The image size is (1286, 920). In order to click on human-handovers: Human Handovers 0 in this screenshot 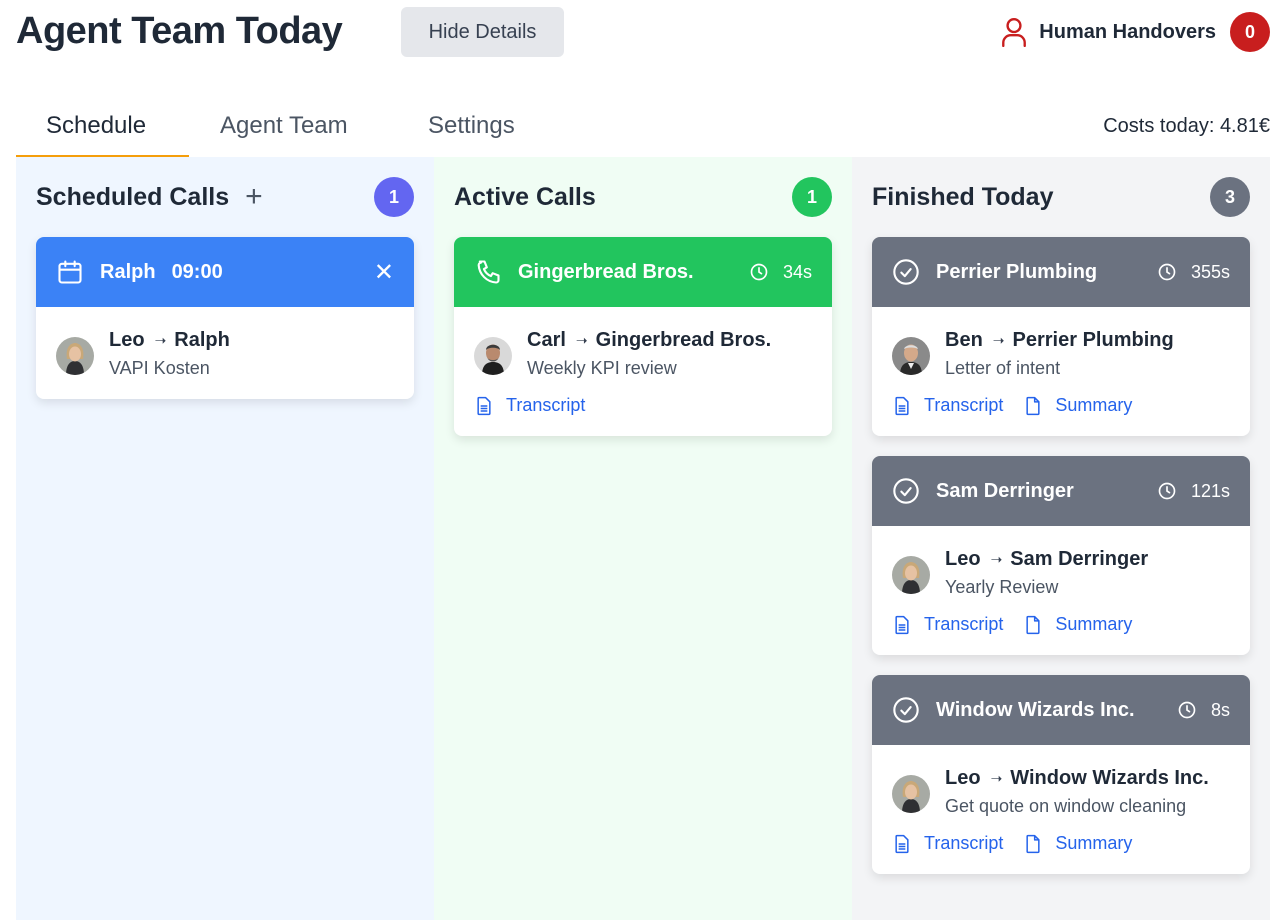, I will do `click(1135, 32)`.